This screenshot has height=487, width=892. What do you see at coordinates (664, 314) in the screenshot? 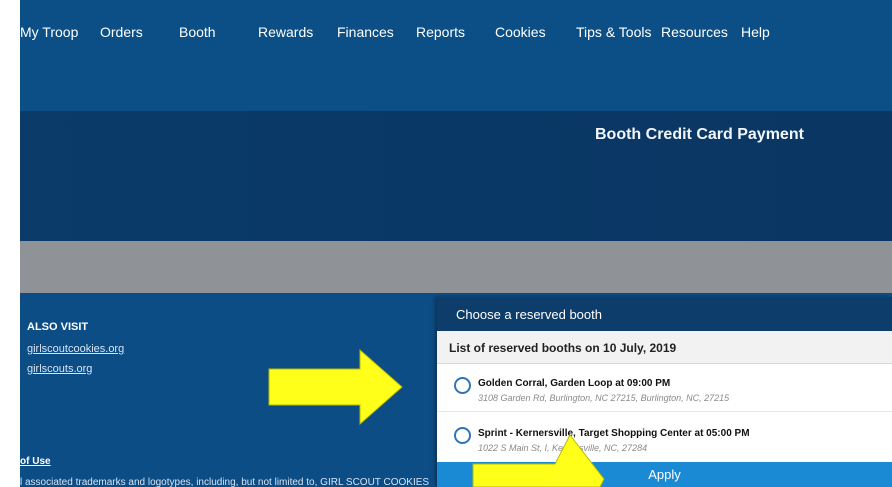
I see `dialog-header: Choose a reserved booth` at bounding box center [664, 314].